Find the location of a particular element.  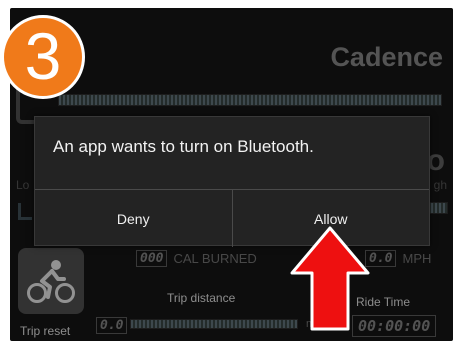

speed-unit: MPH is located at coordinates (417, 258).